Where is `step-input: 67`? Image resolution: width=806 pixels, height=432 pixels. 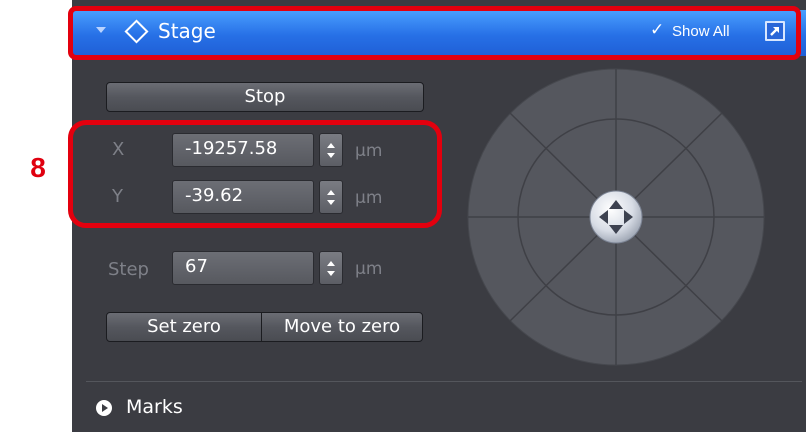 step-input: 67 is located at coordinates (243, 268).